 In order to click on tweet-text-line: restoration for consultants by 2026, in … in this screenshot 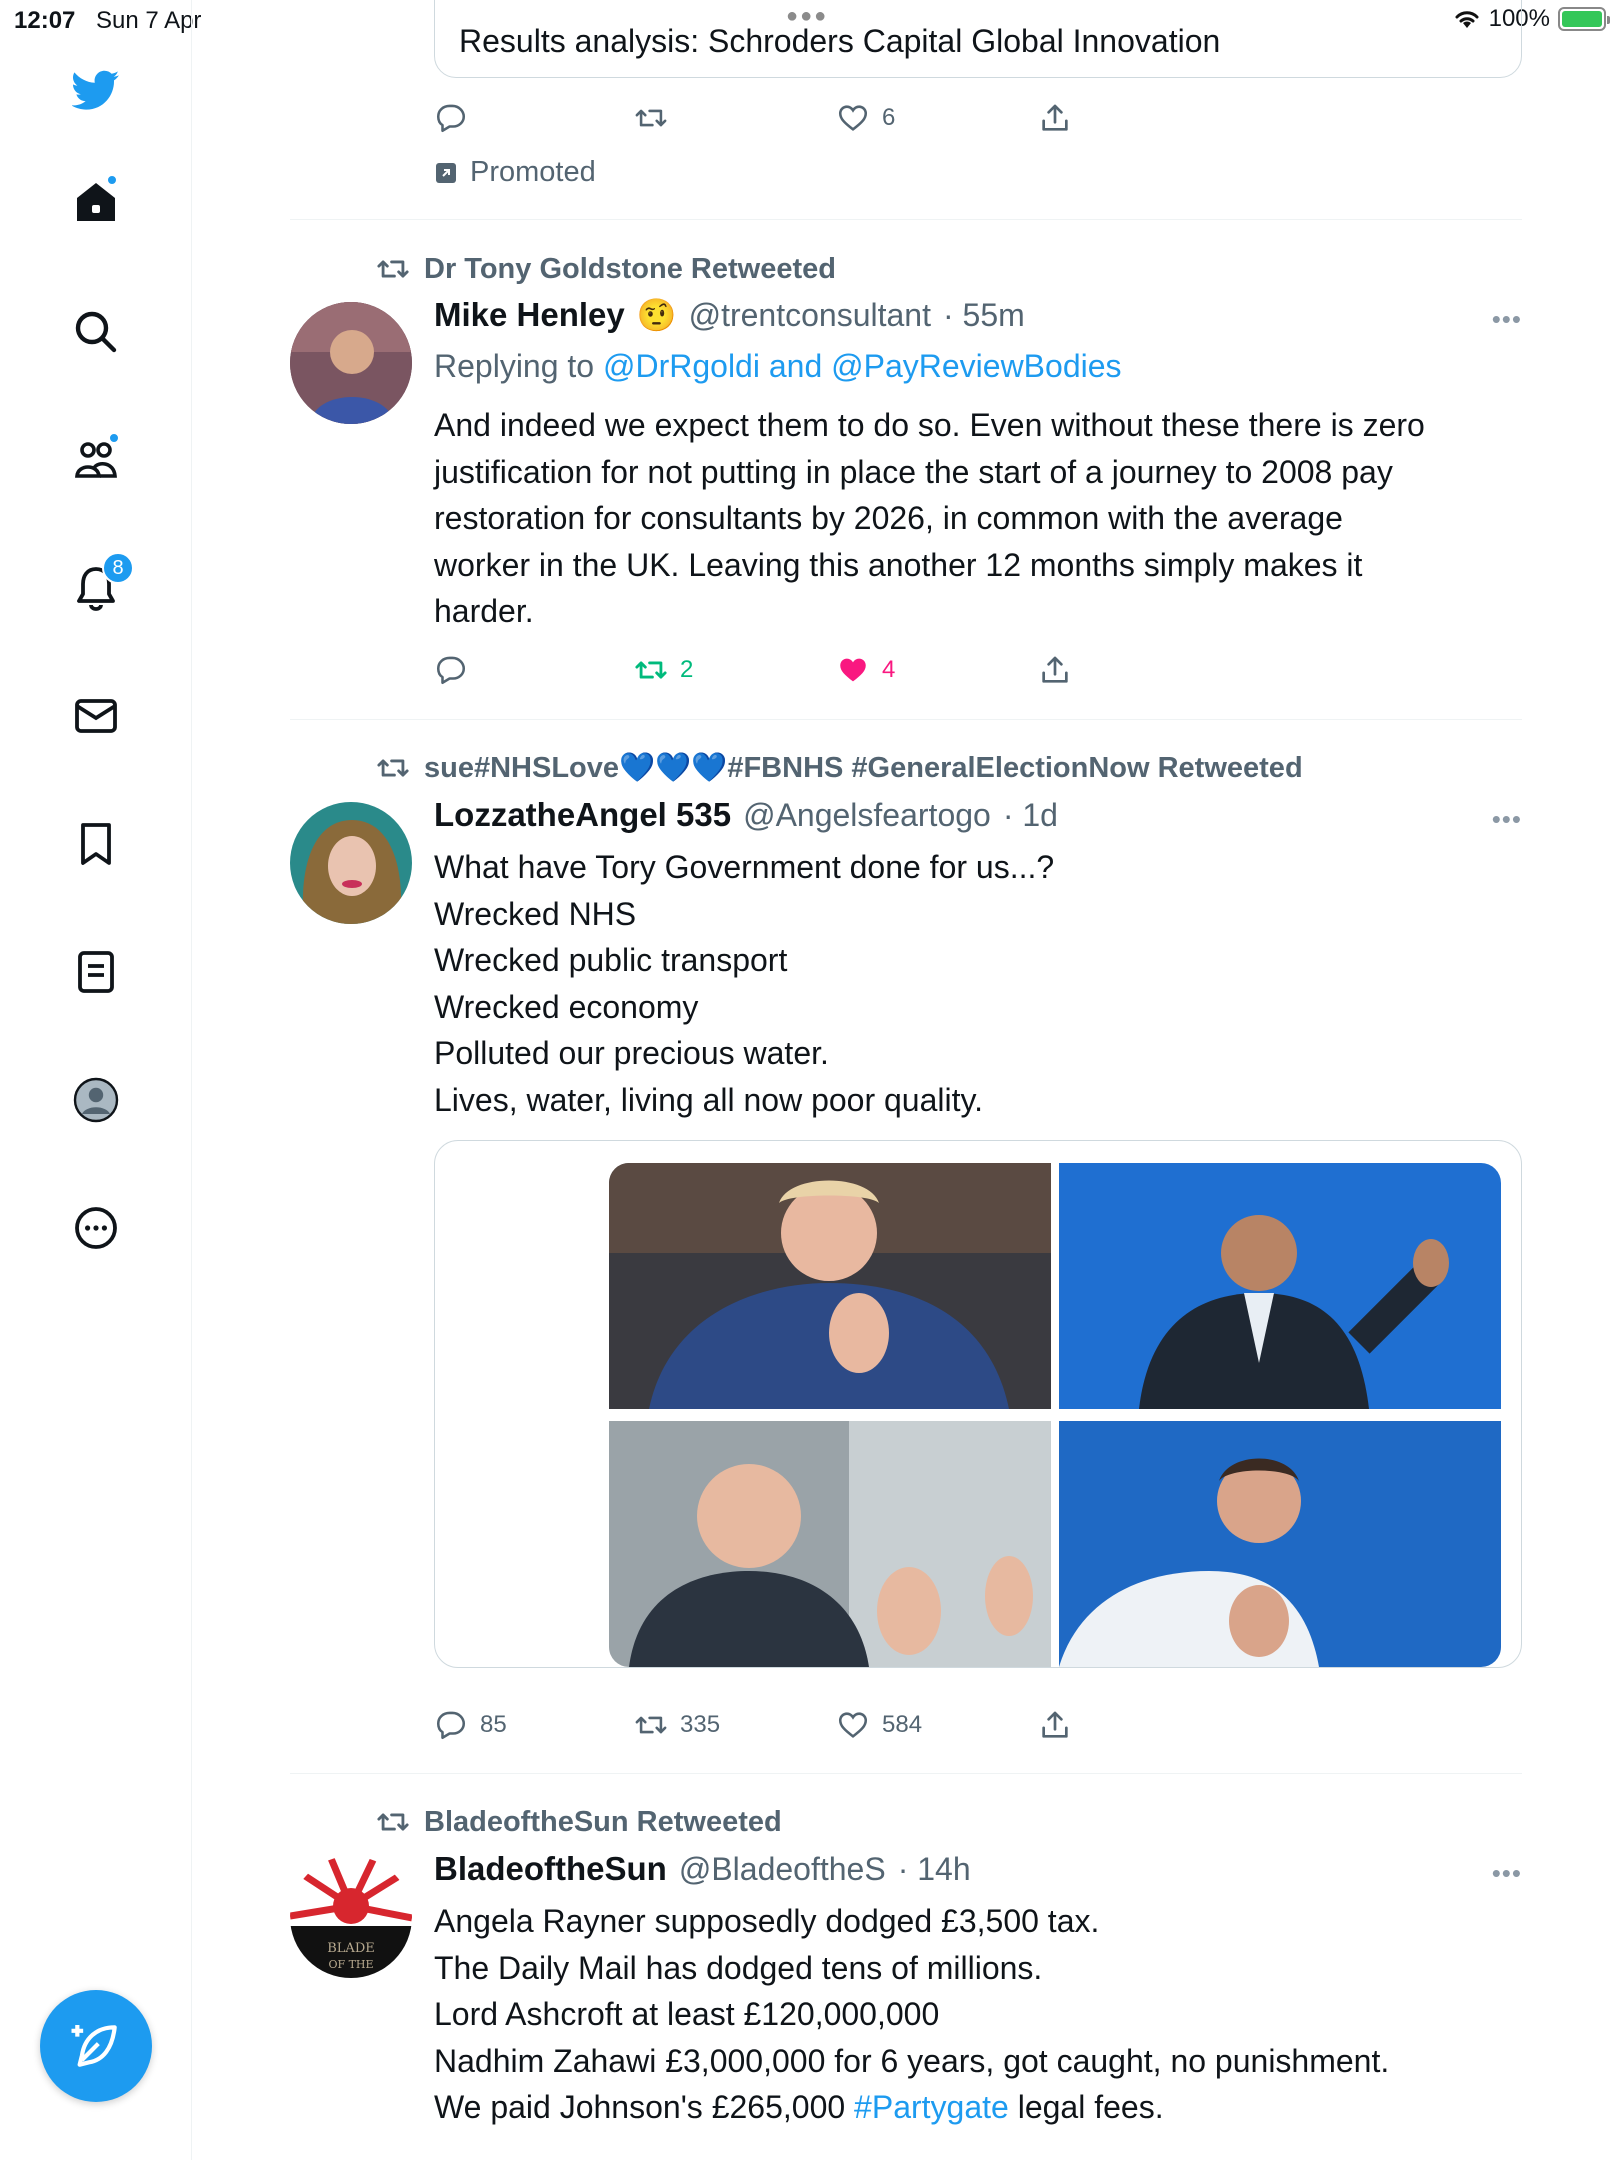, I will do `click(888, 518)`.